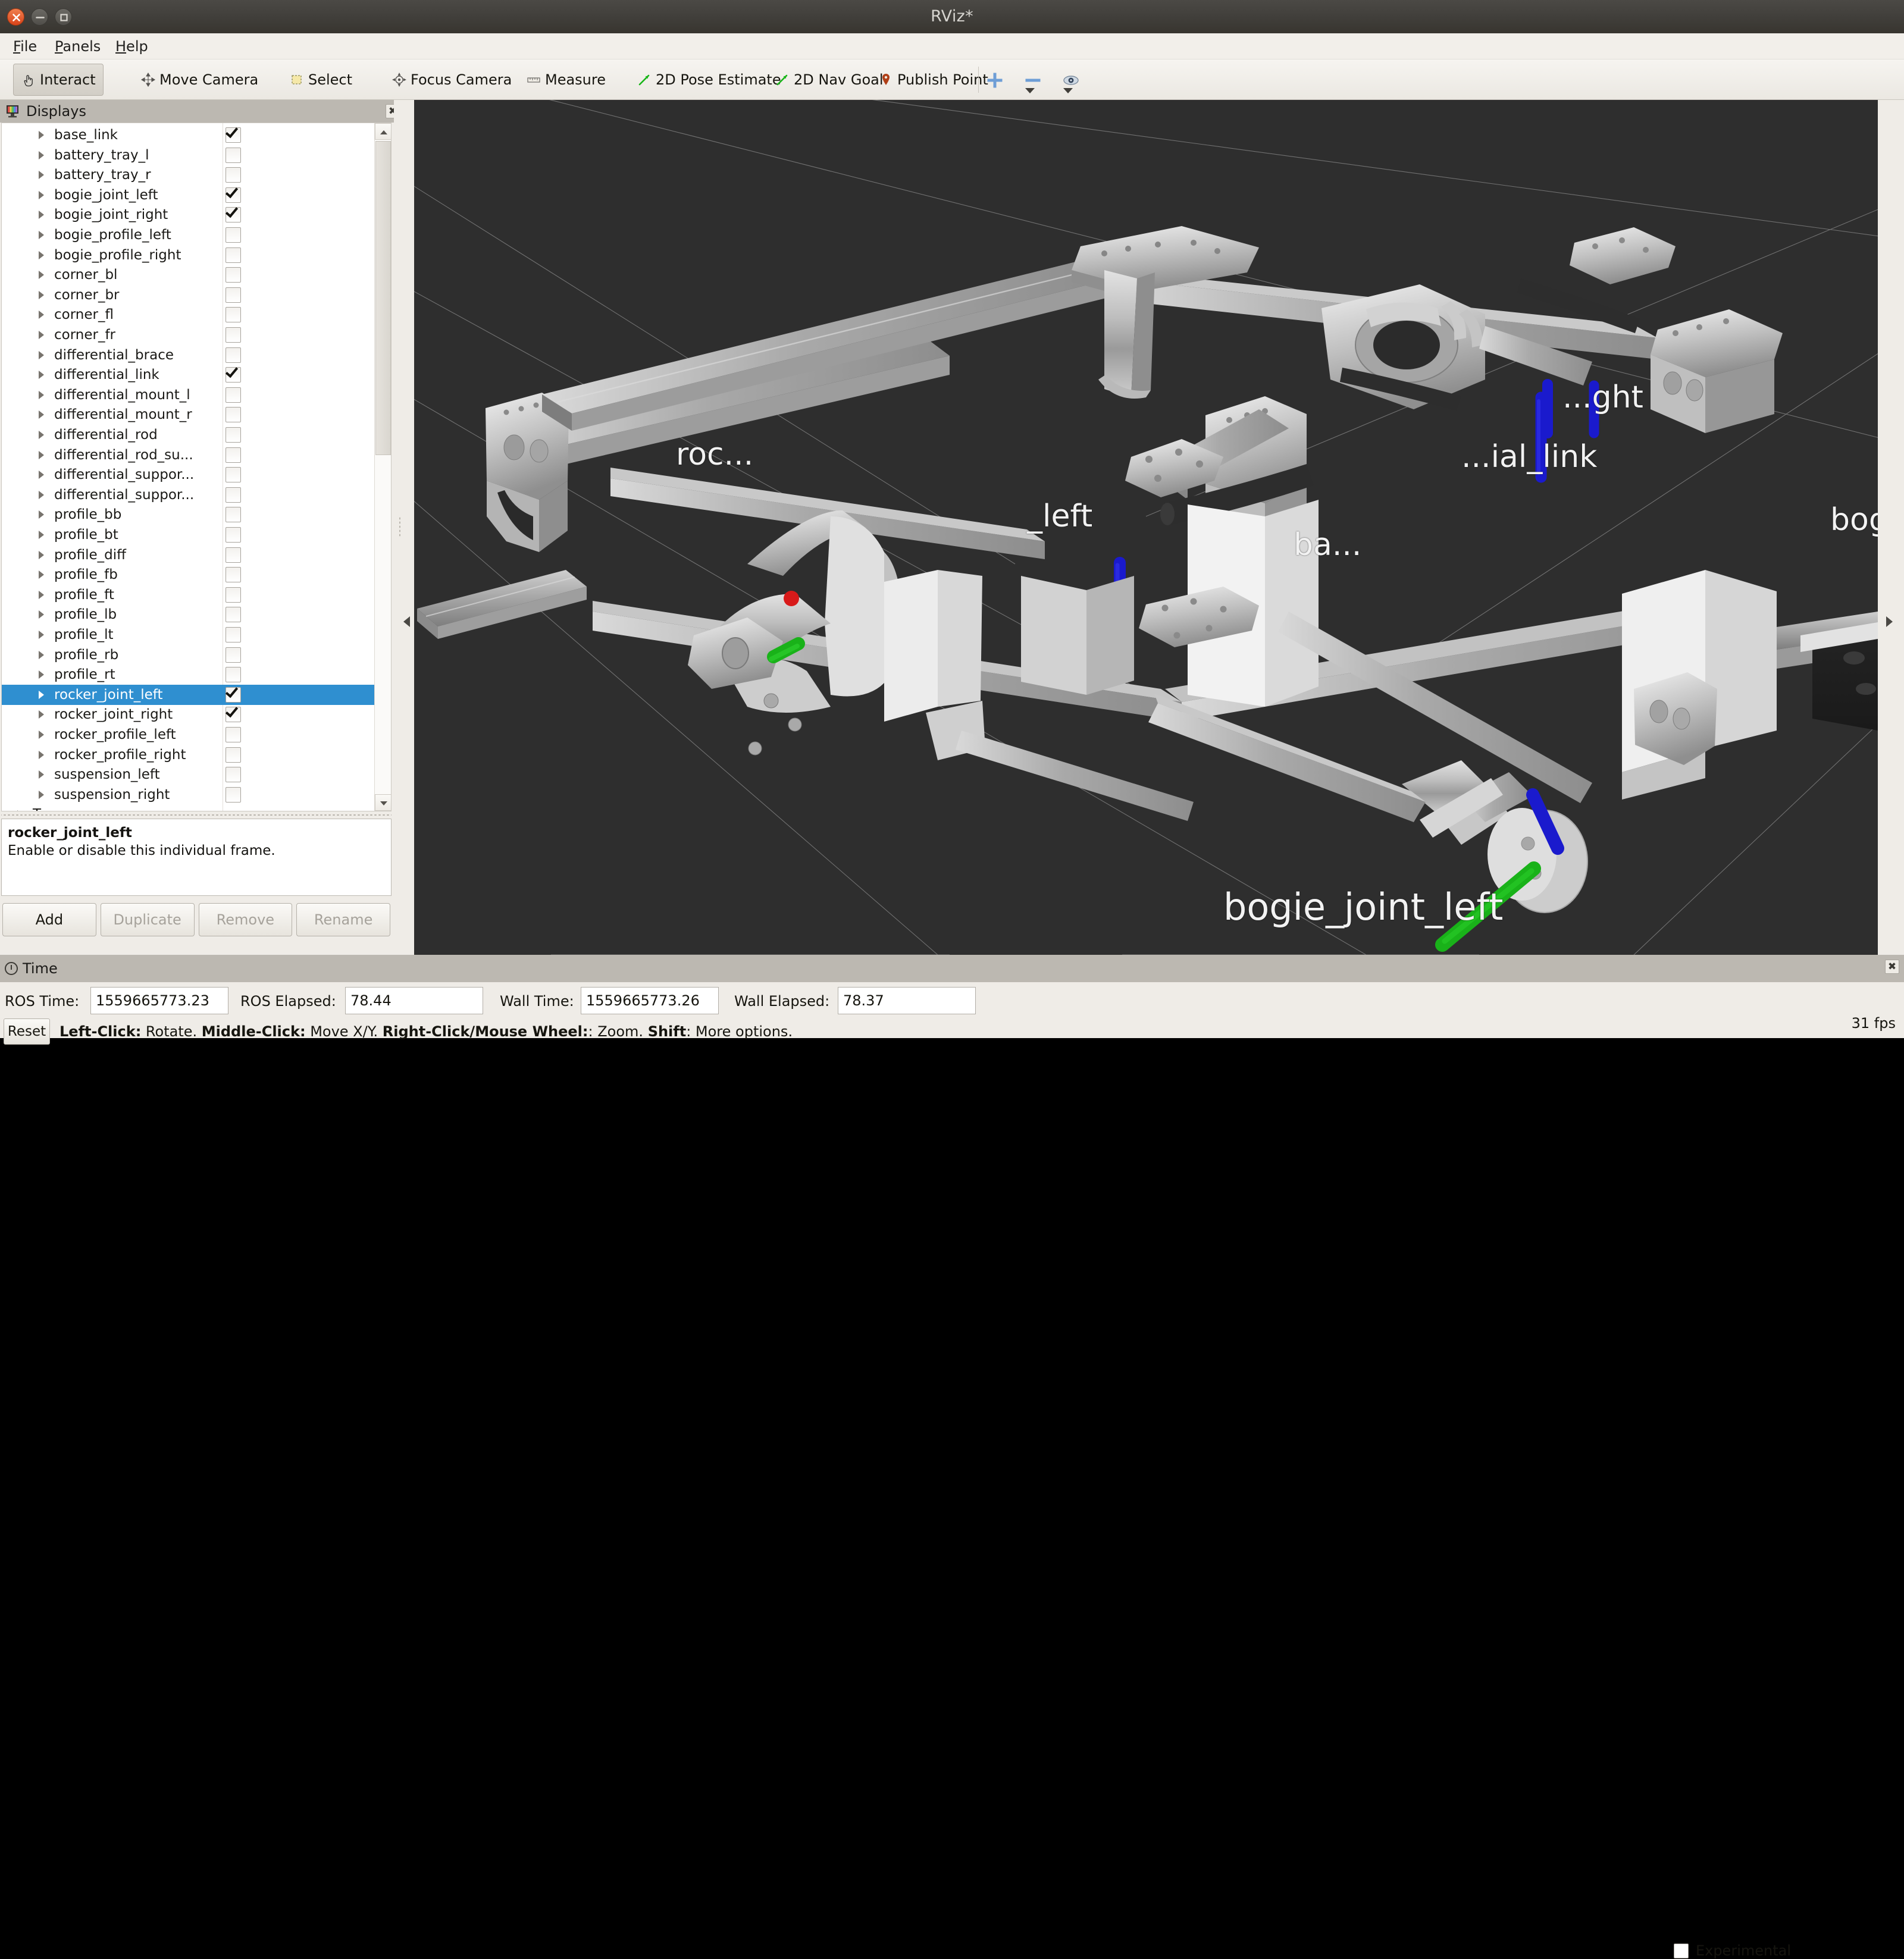  What do you see at coordinates (196, 374) in the screenshot?
I see `frame-row-differential-link: differential_link` at bounding box center [196, 374].